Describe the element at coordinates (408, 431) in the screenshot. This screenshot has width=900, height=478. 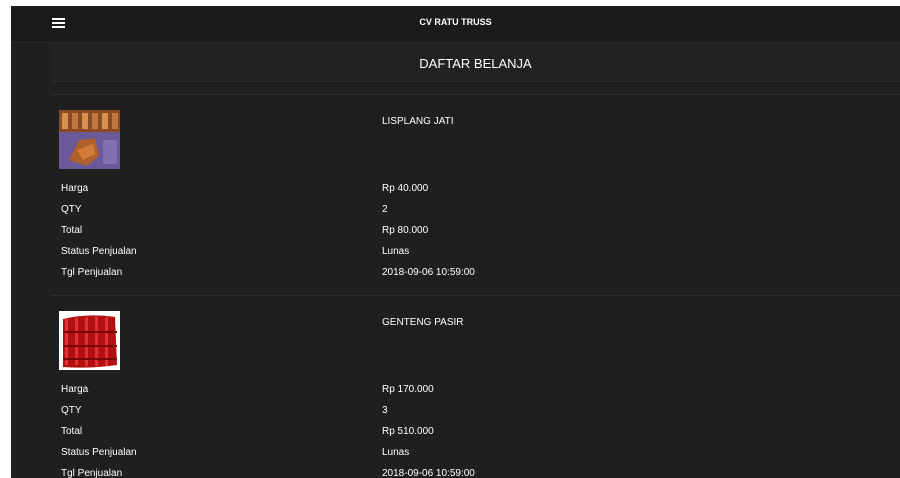
I see `total-value: Rp 510.000` at that location.